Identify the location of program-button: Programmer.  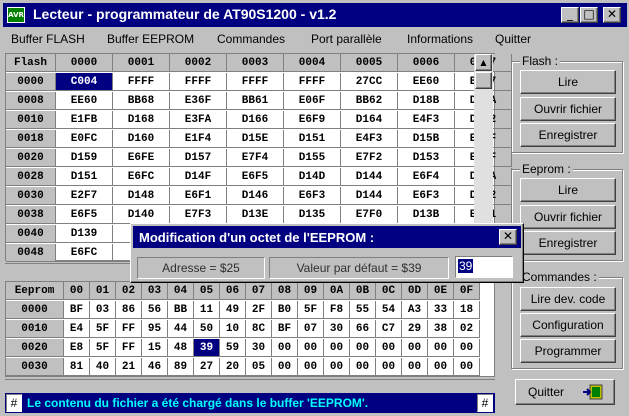
(568, 351).